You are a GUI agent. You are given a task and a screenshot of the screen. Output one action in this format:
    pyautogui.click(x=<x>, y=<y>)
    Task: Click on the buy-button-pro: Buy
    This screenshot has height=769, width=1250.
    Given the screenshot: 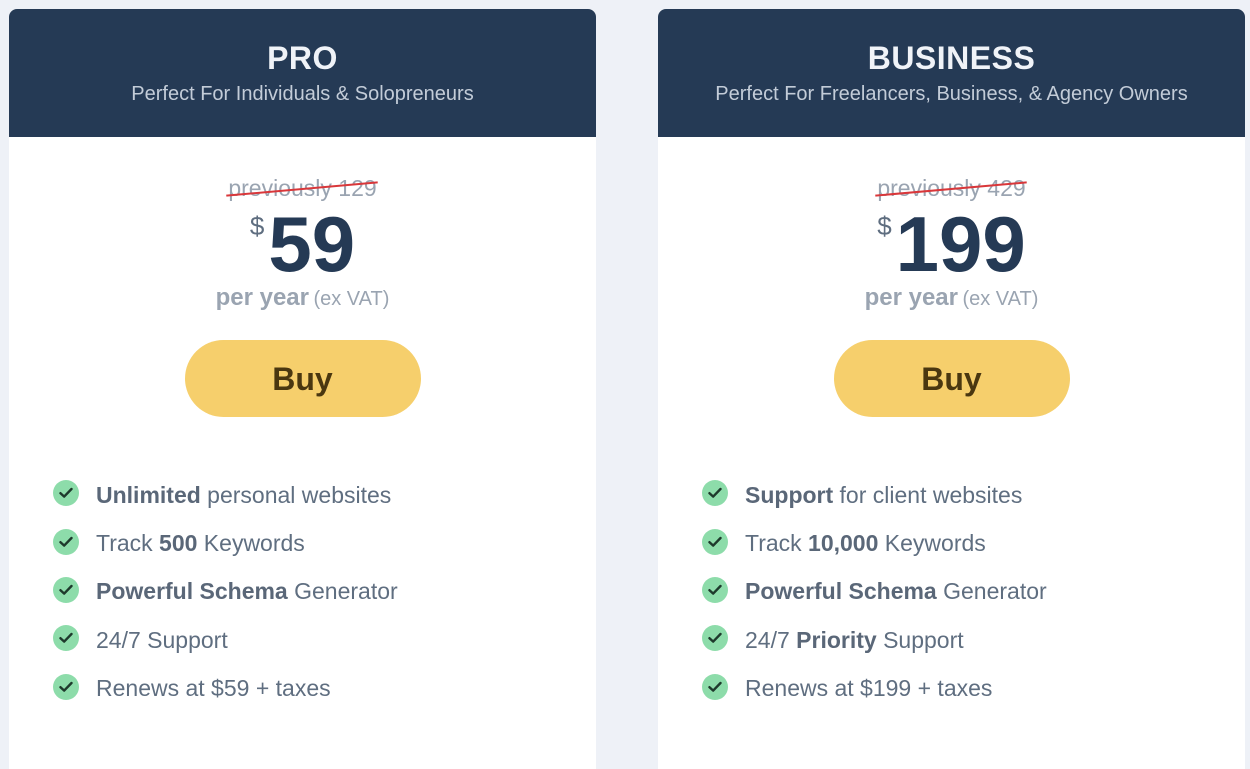 What is the action you would take?
    pyautogui.click(x=302, y=378)
    